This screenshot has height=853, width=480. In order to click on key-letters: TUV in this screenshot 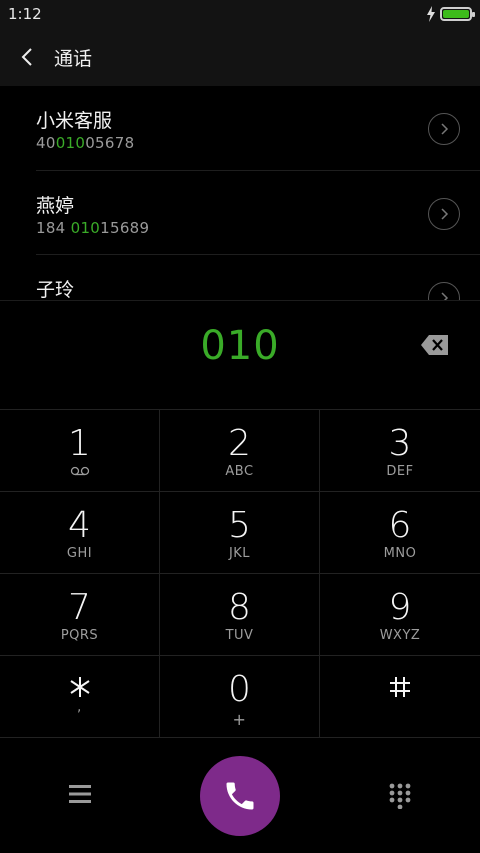, I will do `click(239, 635)`.